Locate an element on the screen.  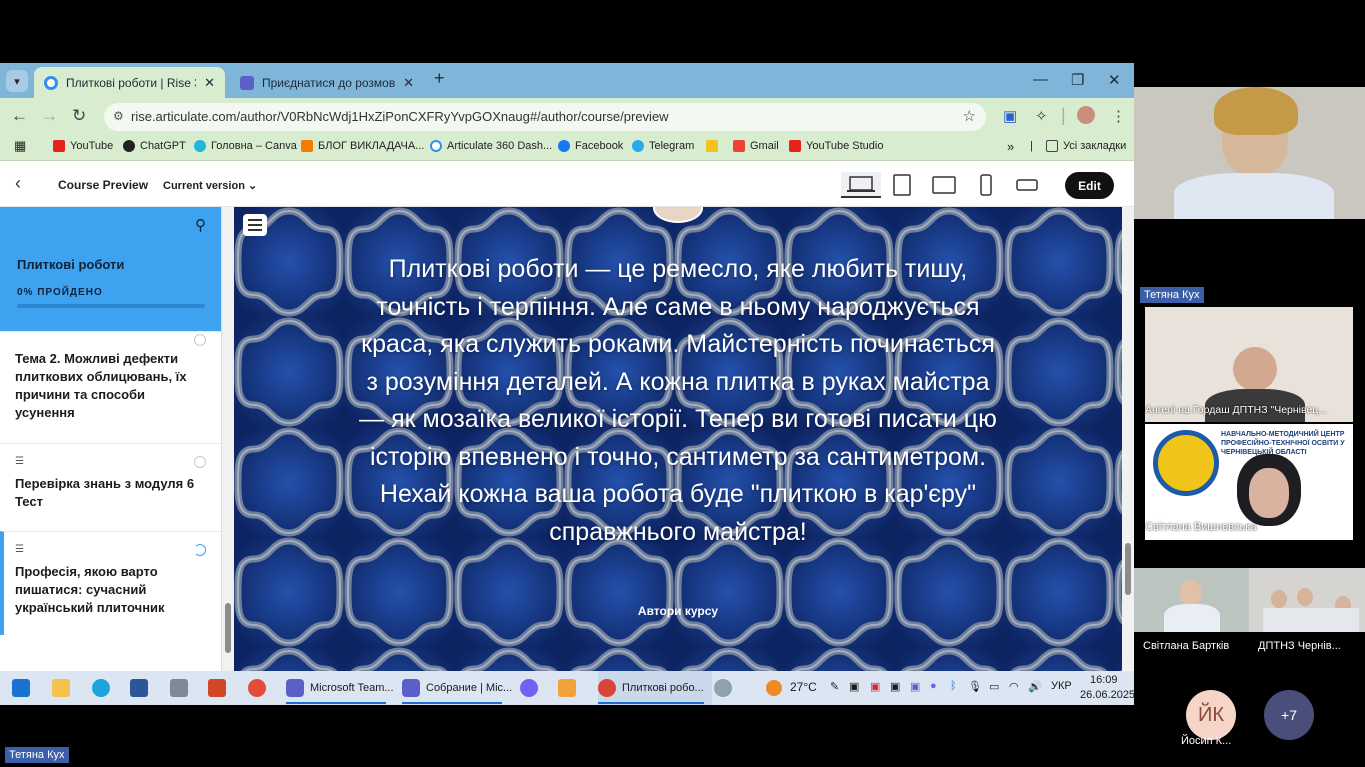
file-explorer-icon is located at coordinates (61, 688).